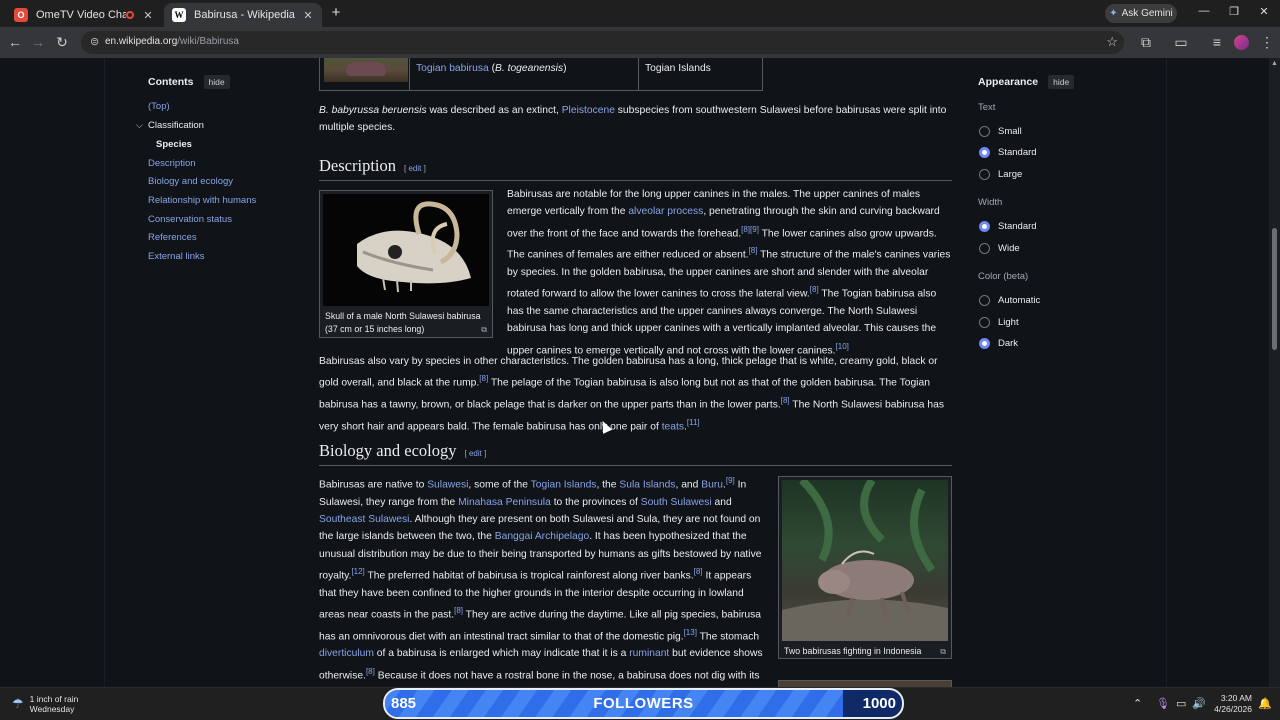  I want to click on weather-widget: ☂ 1 inch of rain Wednesday, so click(45, 704).